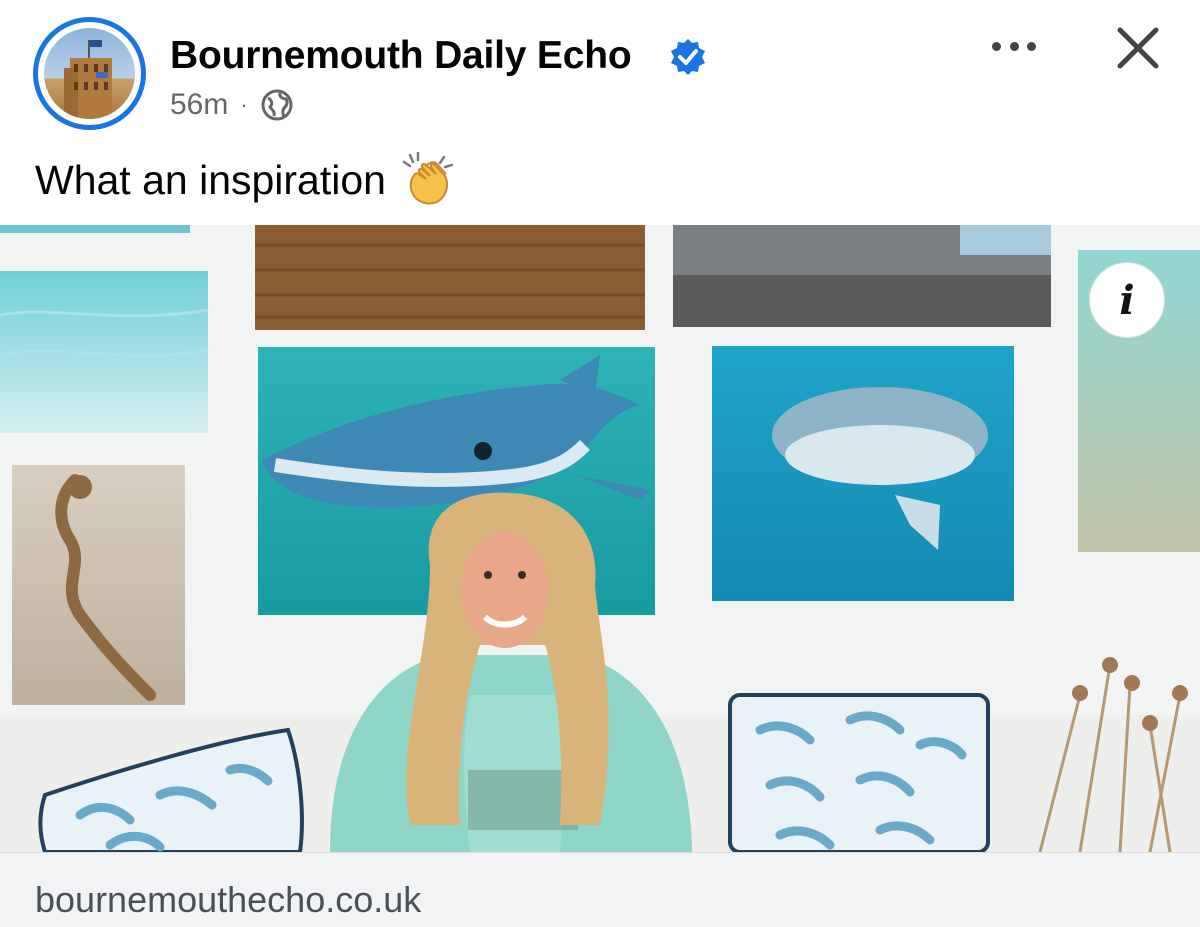 The width and height of the screenshot is (1200, 927). Describe the element at coordinates (210, 179) in the screenshot. I see `caption-text: What an inspiration` at that location.